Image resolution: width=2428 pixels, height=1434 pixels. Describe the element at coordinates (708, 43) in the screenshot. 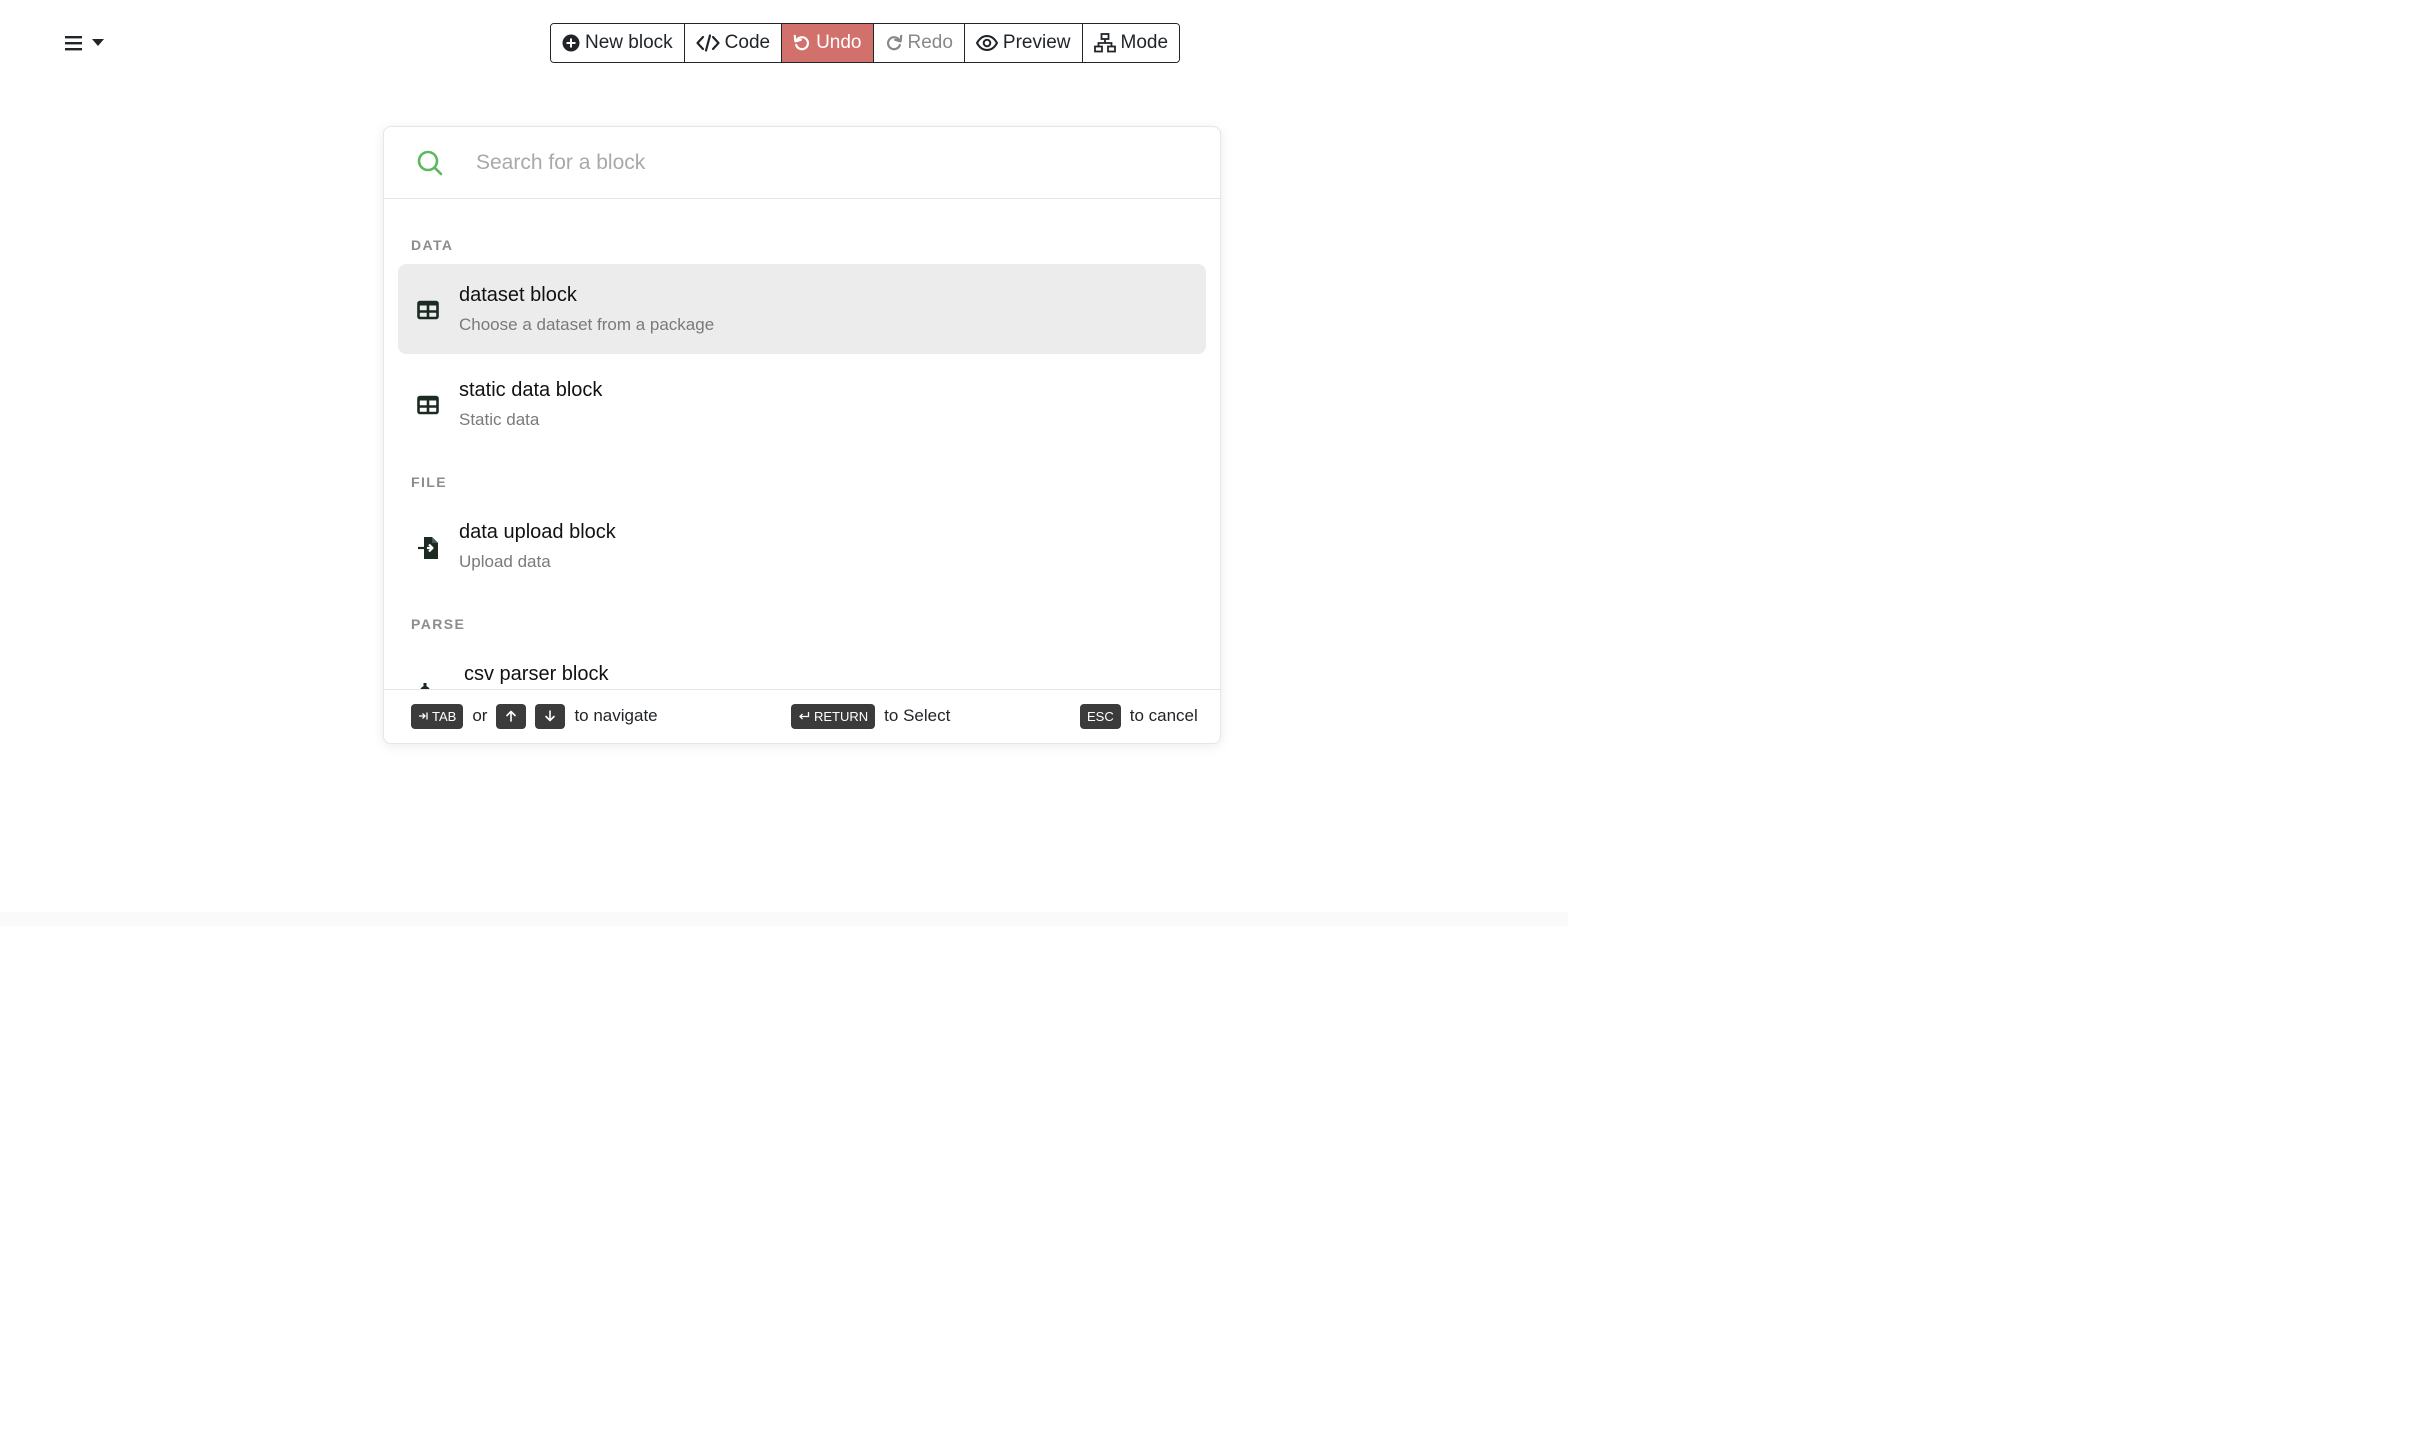

I see `code-icon` at that location.